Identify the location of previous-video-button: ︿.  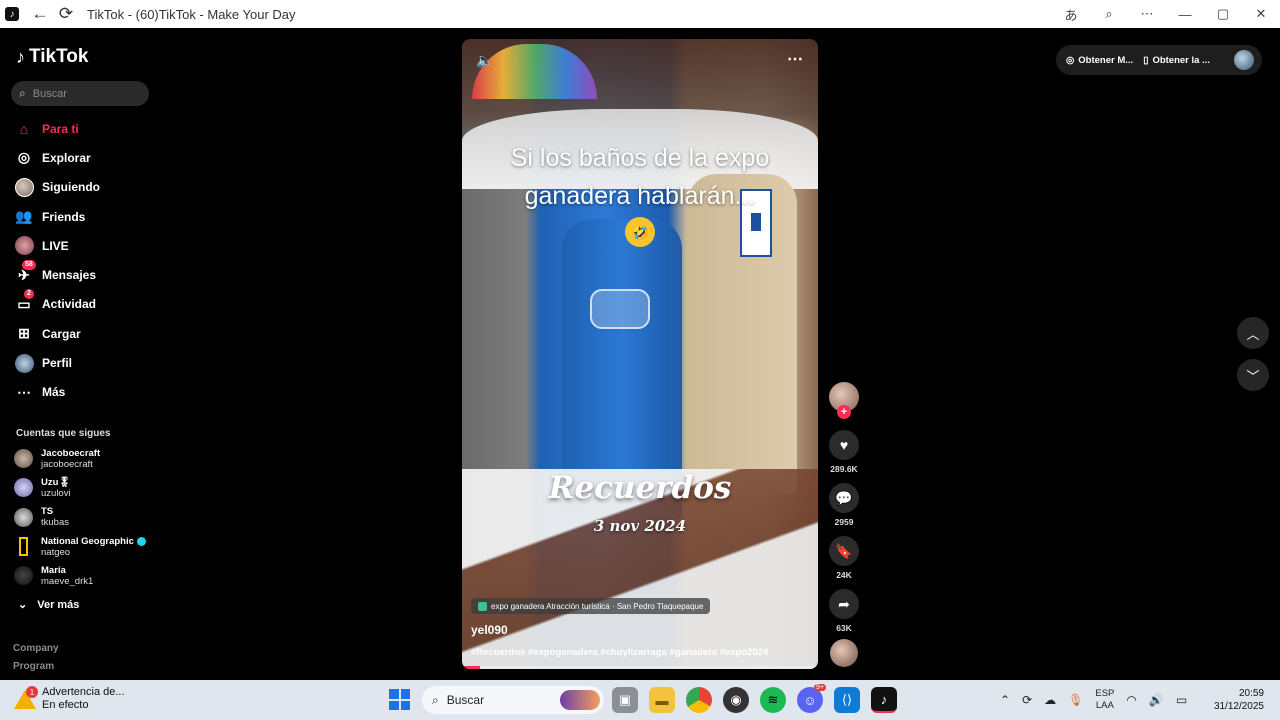
(1253, 333).